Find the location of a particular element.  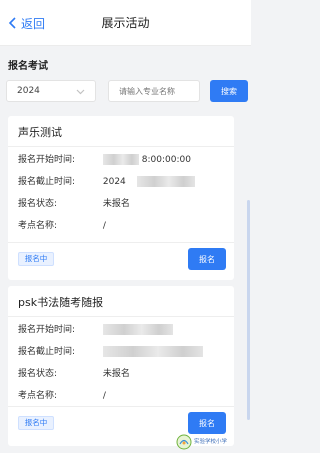

end-time-row: 报名截止时间: is located at coordinates (110, 351).